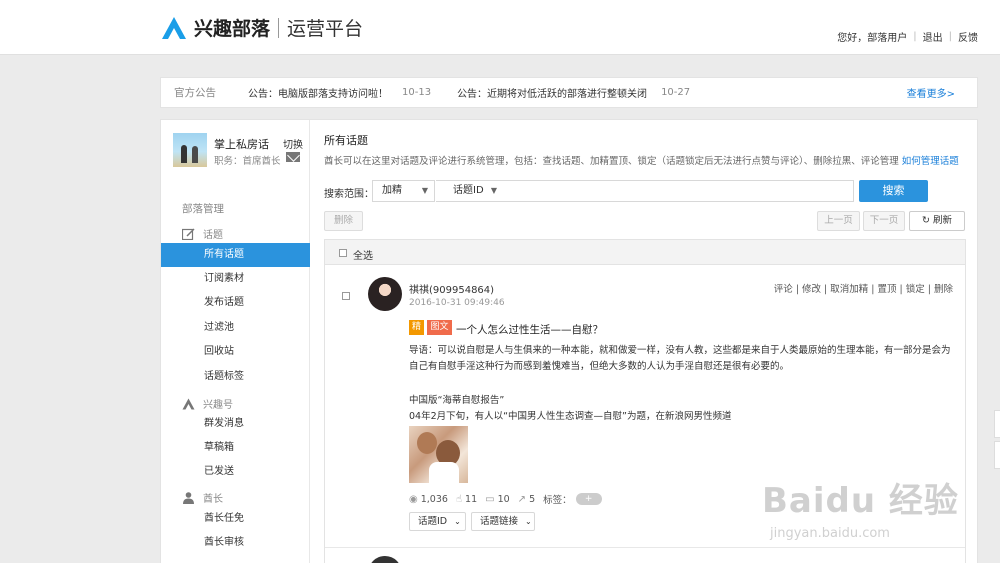  I want to click on search-input: 话题ID ▼, so click(645, 191).